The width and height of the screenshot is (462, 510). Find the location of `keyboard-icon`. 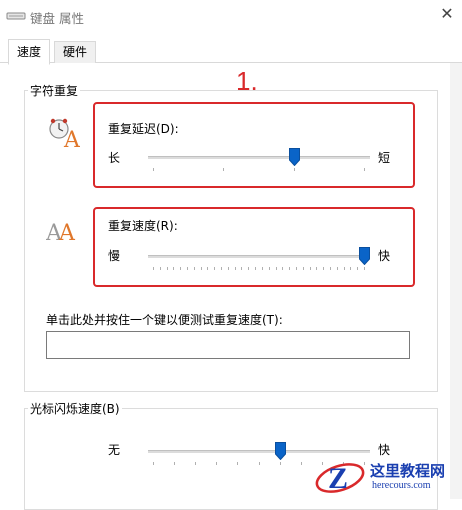

keyboard-icon is located at coordinates (16, 16).